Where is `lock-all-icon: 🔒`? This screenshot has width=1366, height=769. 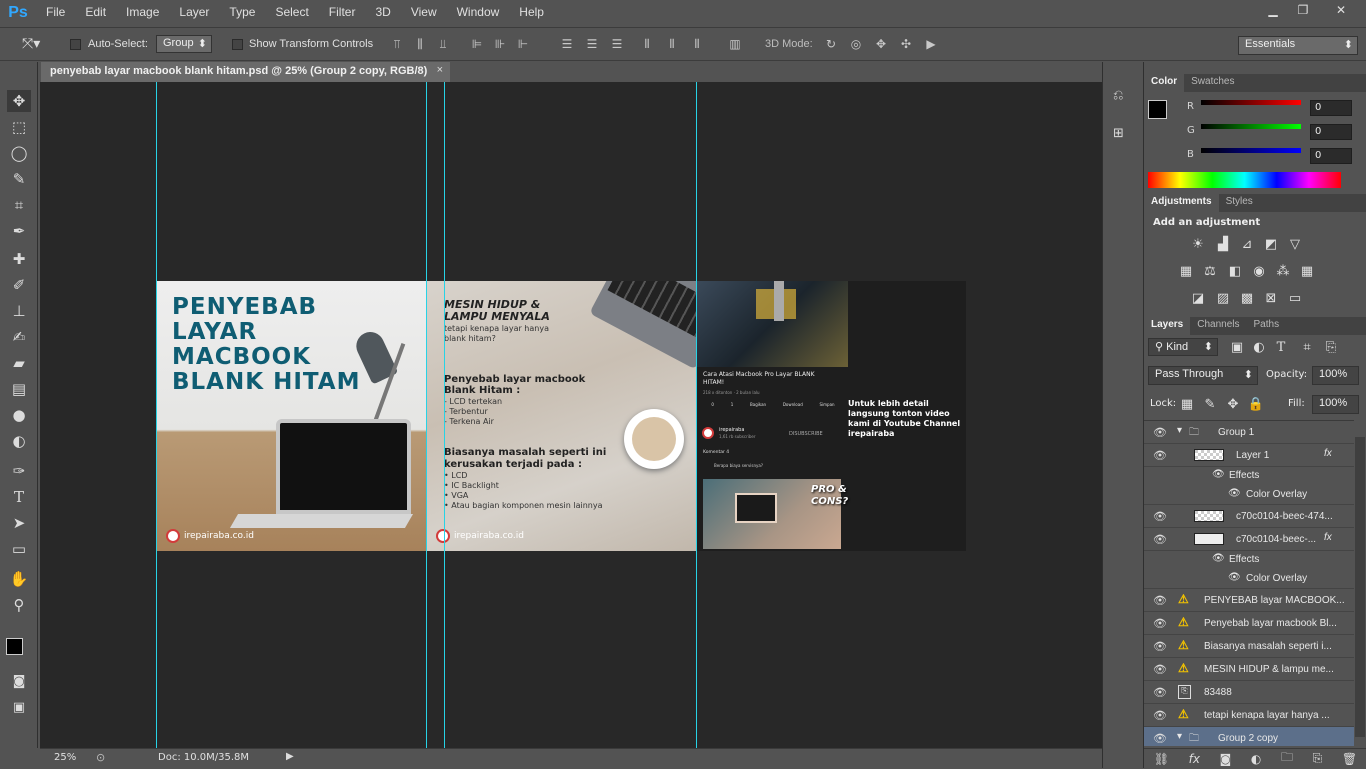
lock-all-icon: 🔒 is located at coordinates (1256, 404).